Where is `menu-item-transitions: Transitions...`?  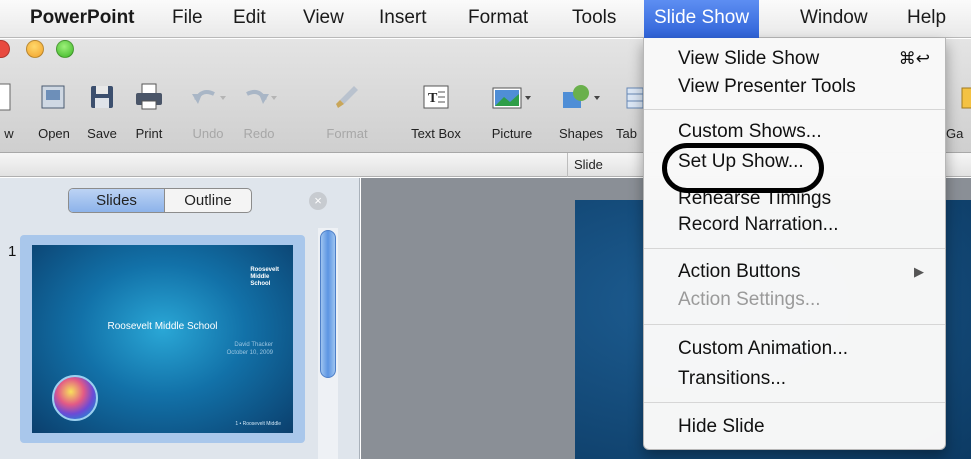 menu-item-transitions: Transitions... is located at coordinates (732, 379).